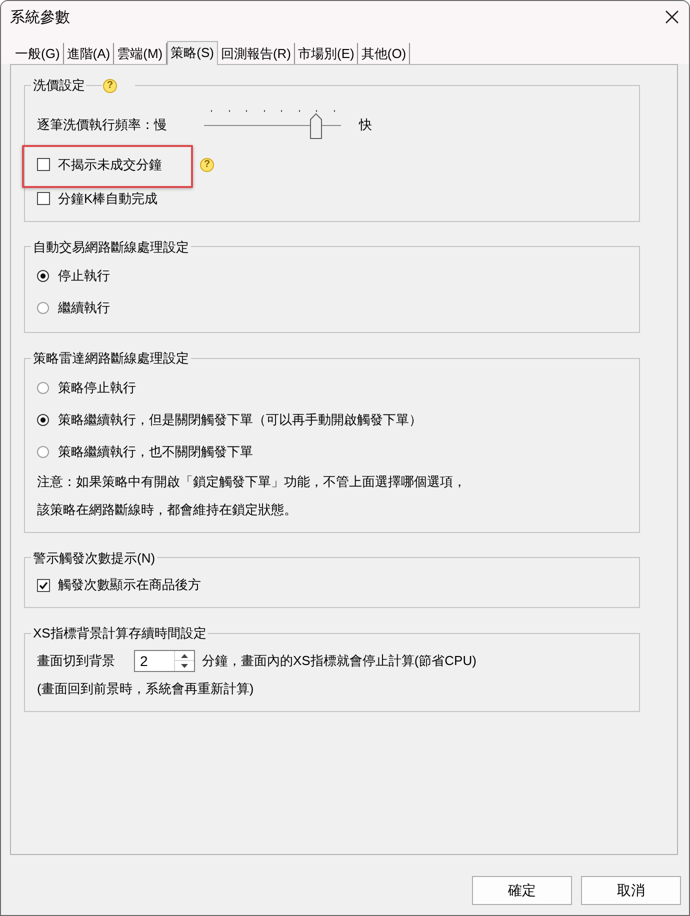 This screenshot has height=916, width=690. What do you see at coordinates (111, 246) in the screenshot?
I see `group-title: 自動交易網路斷線處理設定` at bounding box center [111, 246].